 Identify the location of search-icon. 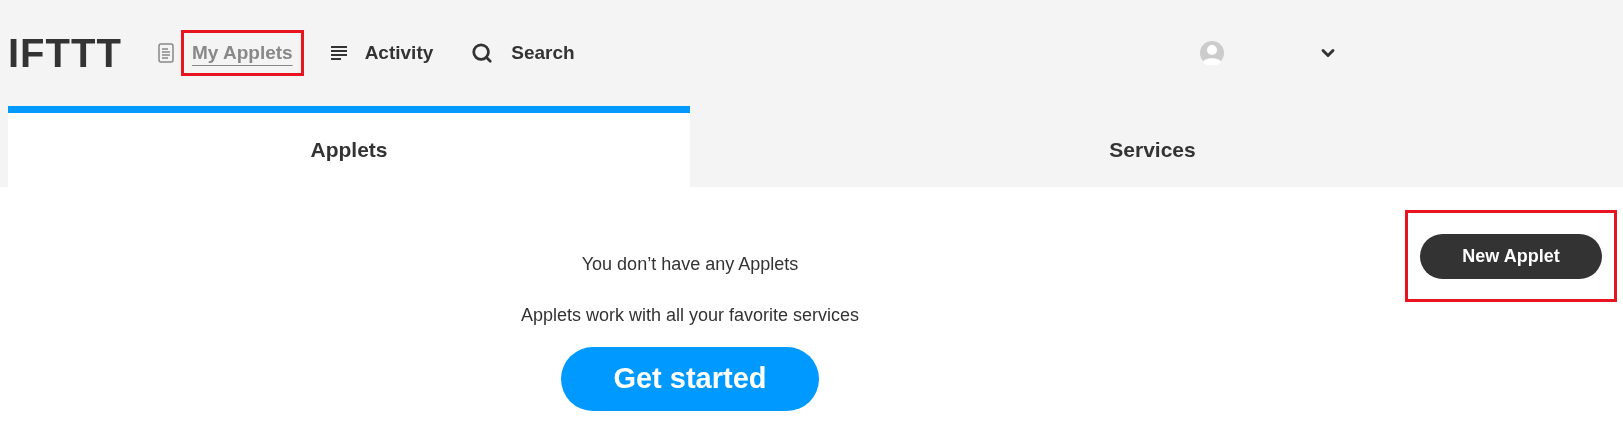
(482, 53).